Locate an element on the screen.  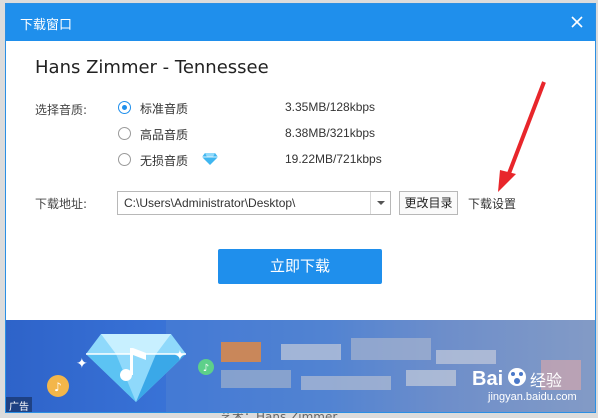
quality-option-name: 高品音质 is located at coordinates (164, 135).